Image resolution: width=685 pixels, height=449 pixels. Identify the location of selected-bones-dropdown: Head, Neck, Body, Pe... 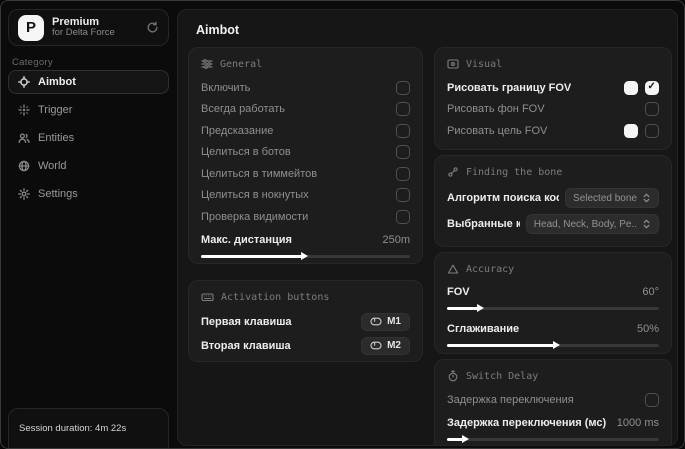
(592, 224).